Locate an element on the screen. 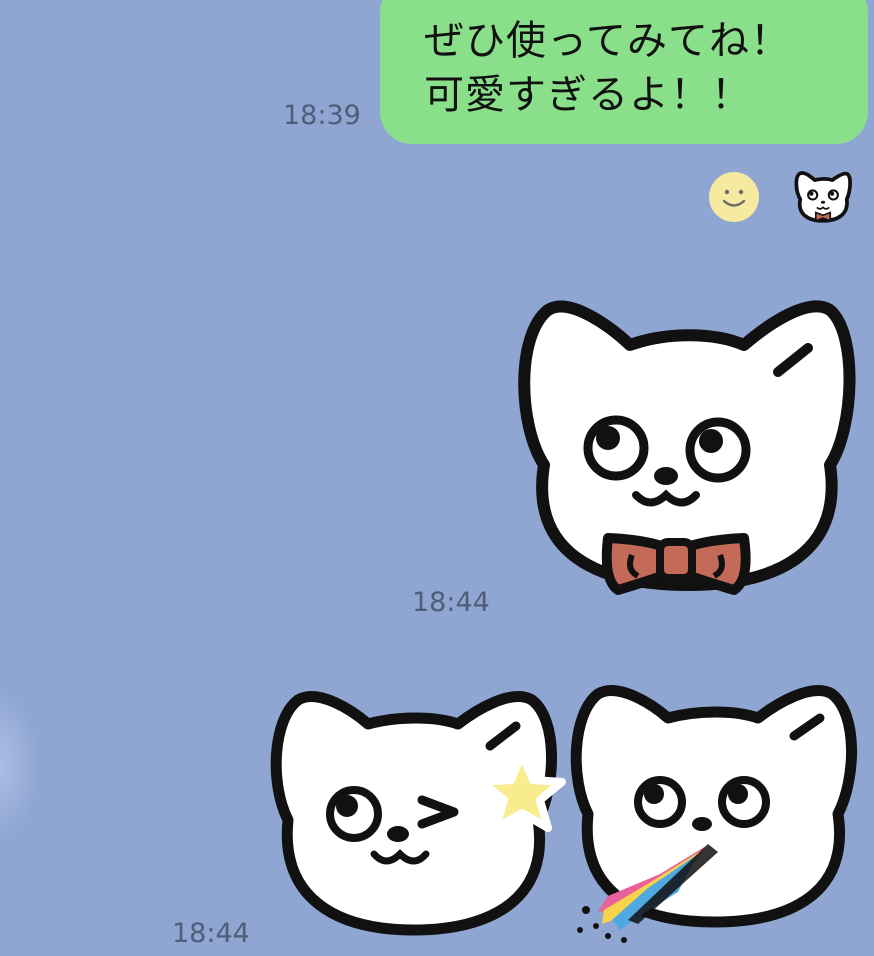 Image resolution: width=874 pixels, height=956 pixels. background-glow is located at coordinates (20, 765).